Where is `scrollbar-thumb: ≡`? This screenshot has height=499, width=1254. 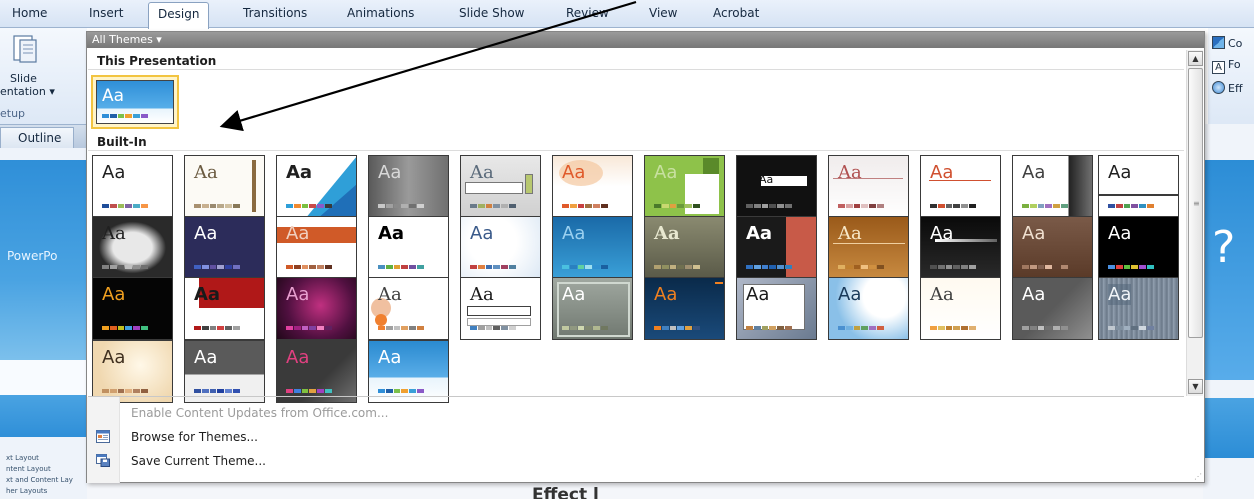
scrollbar-thumb: ≡ is located at coordinates (1195, 203).